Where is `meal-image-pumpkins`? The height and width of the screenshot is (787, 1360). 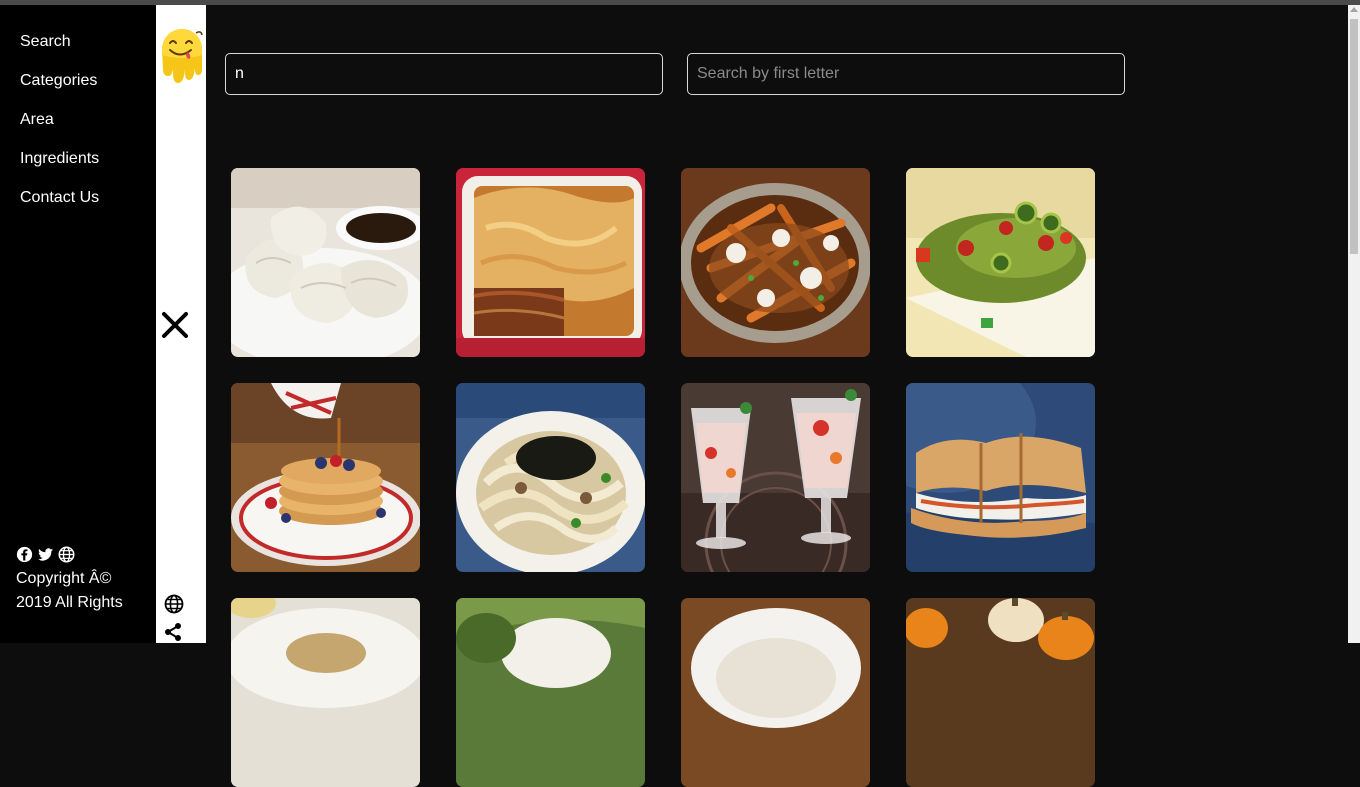
meal-image-pumpkins is located at coordinates (1000, 692).